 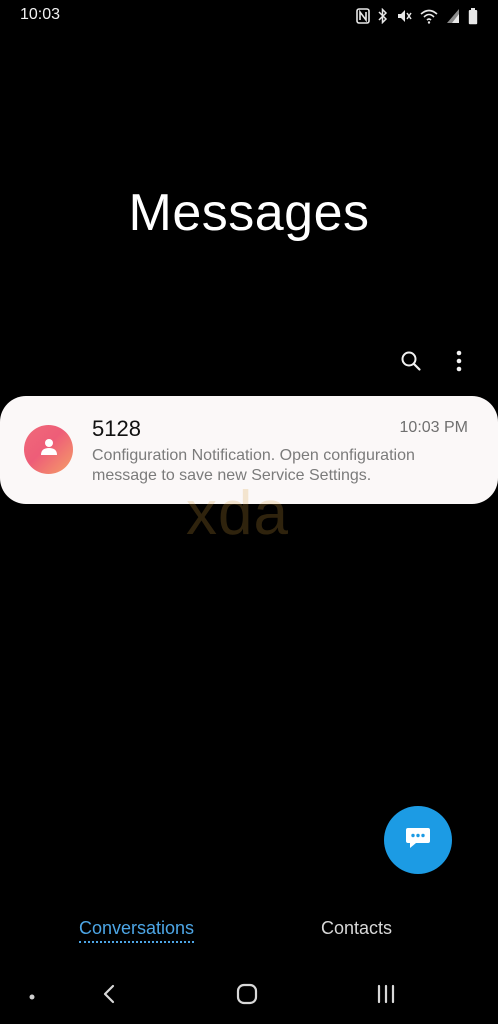 I want to click on recents-button, so click(x=386, y=996).